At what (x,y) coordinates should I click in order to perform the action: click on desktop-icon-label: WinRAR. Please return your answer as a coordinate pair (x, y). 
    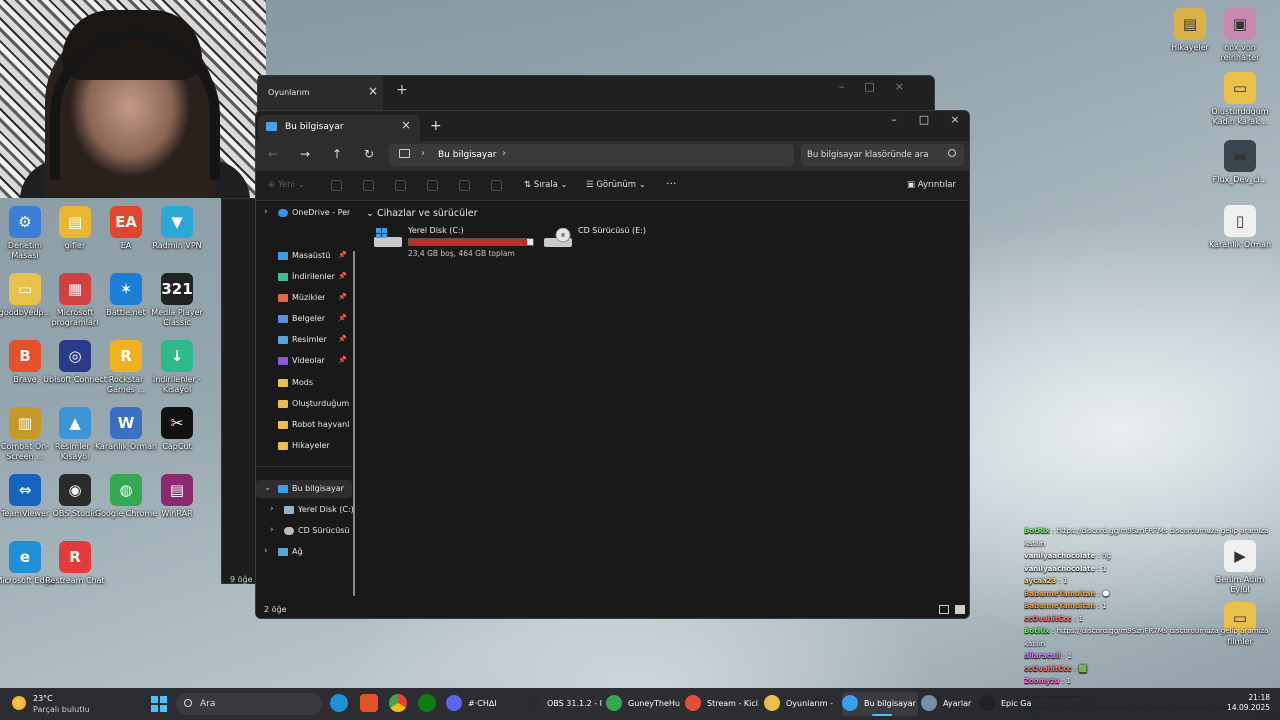
    Looking at the image, I should click on (177, 513).